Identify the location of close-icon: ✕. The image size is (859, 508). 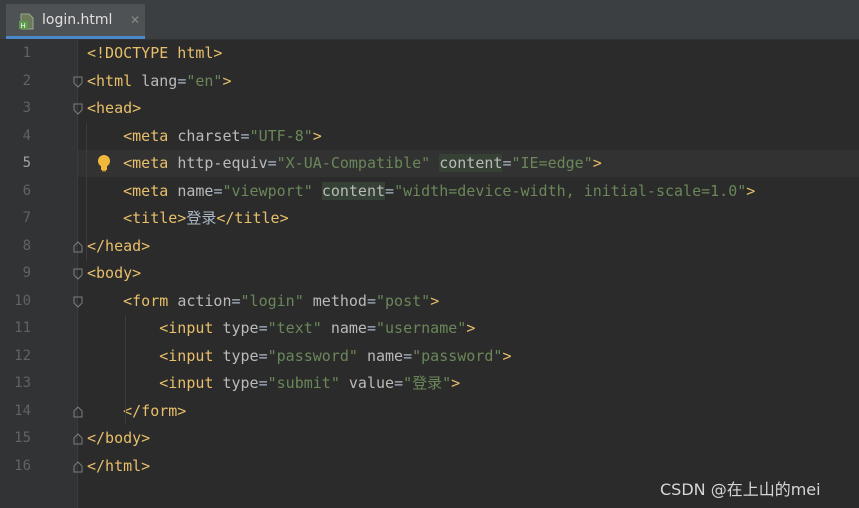
(135, 20).